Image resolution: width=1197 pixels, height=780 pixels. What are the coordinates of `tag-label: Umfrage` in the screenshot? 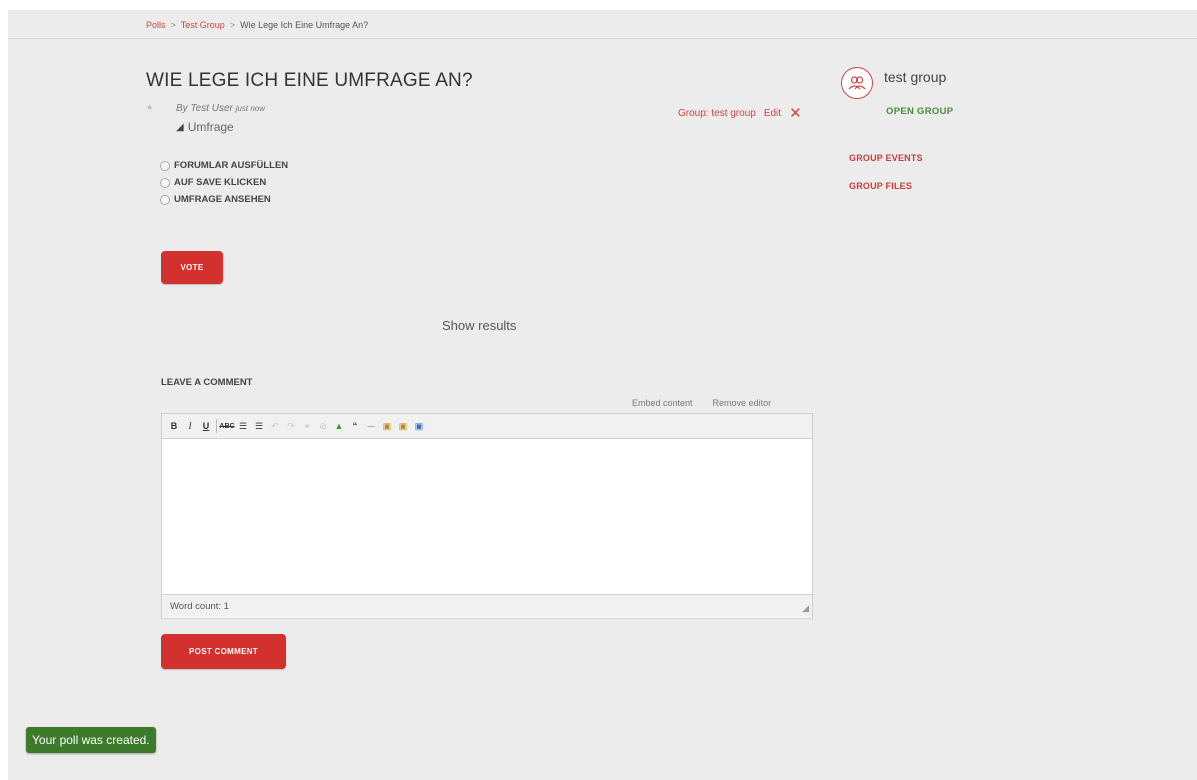 It's located at (211, 127).